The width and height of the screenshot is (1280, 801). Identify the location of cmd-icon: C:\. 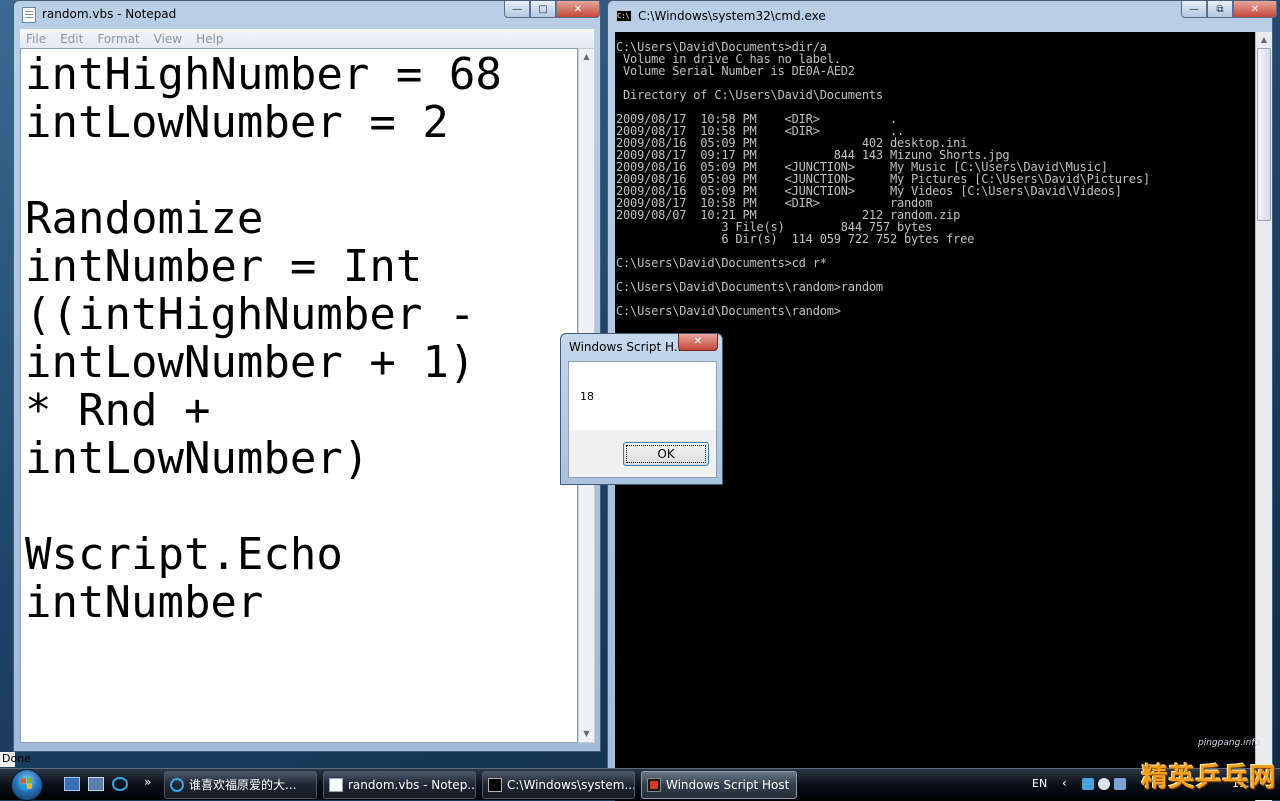
(624, 16).